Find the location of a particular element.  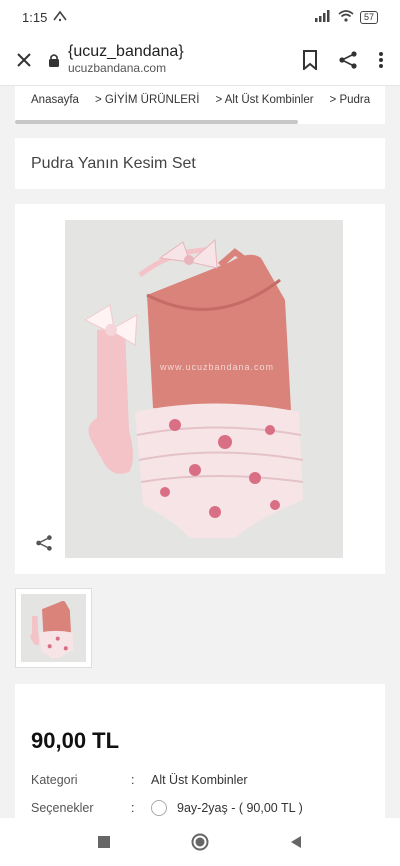

page-domain: ucuzbandana.com is located at coordinates (117, 68).